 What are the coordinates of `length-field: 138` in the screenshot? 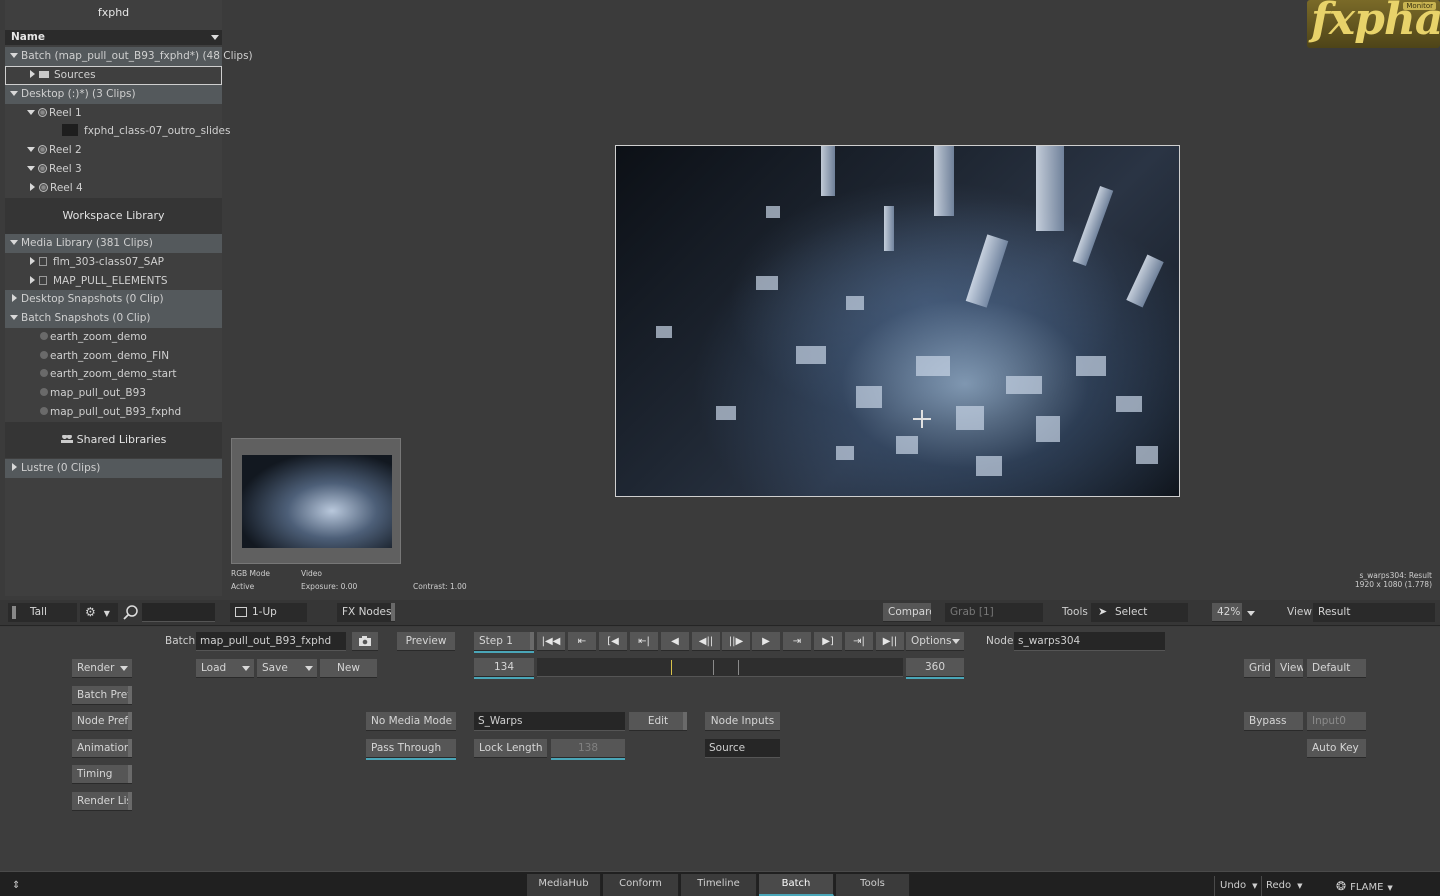 It's located at (588, 748).